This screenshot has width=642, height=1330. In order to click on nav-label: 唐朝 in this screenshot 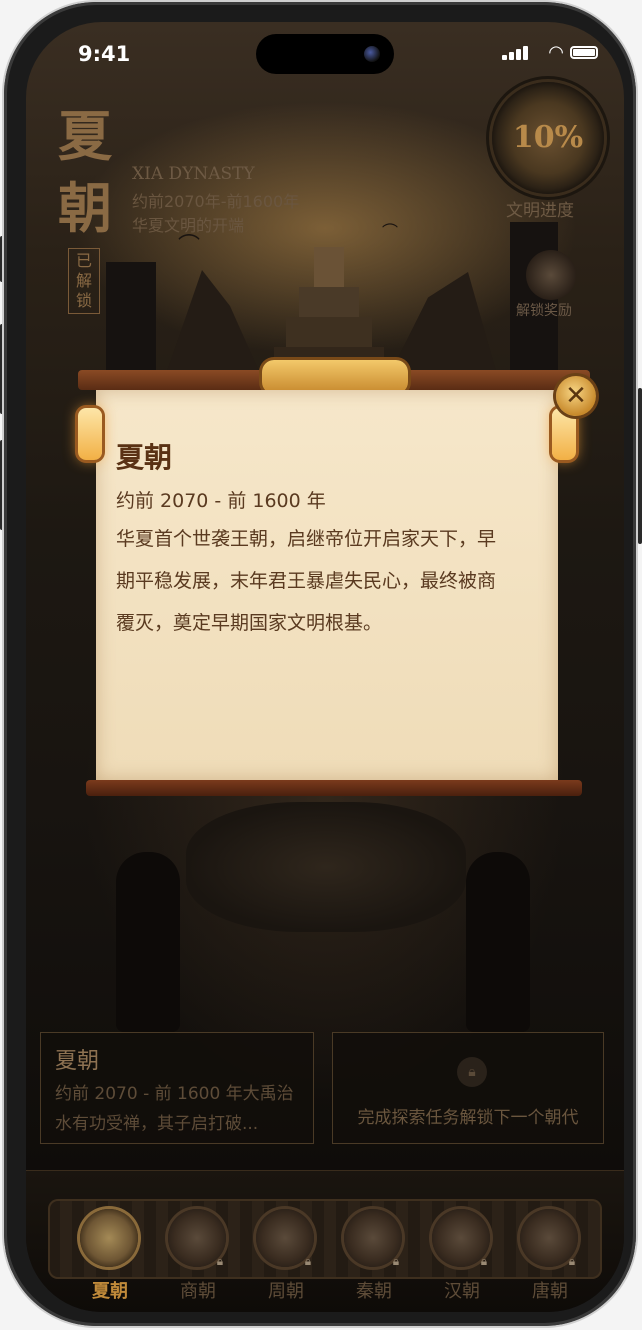, I will do `click(550, 1291)`.